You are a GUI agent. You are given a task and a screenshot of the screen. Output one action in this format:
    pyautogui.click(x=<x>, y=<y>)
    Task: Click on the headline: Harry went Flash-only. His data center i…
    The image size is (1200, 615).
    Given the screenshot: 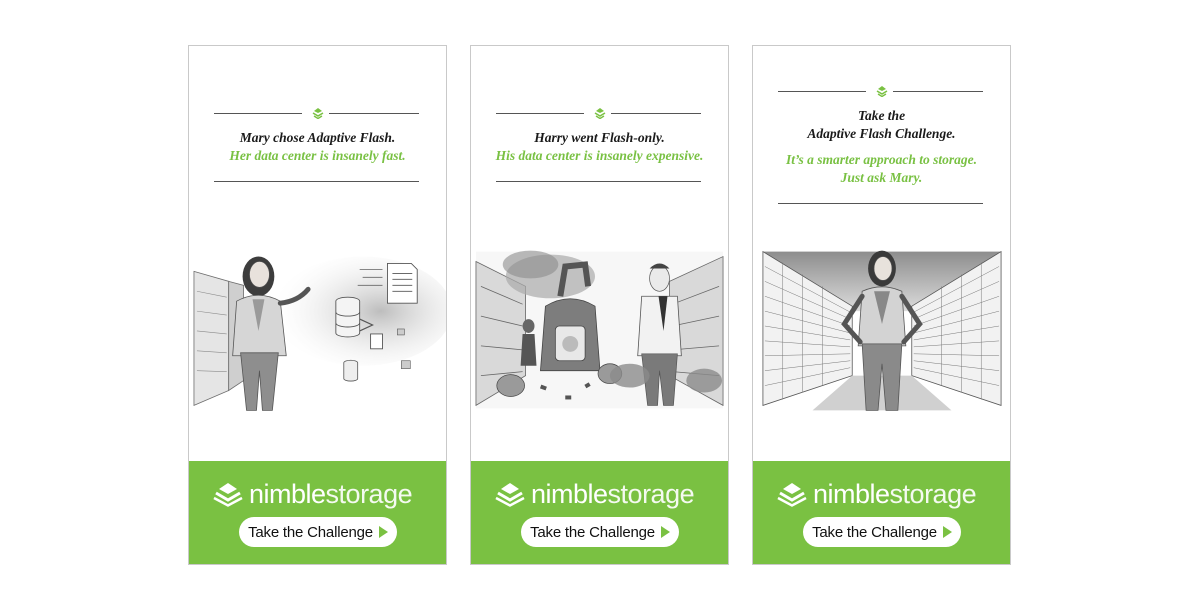 What is the action you would take?
    pyautogui.click(x=599, y=147)
    